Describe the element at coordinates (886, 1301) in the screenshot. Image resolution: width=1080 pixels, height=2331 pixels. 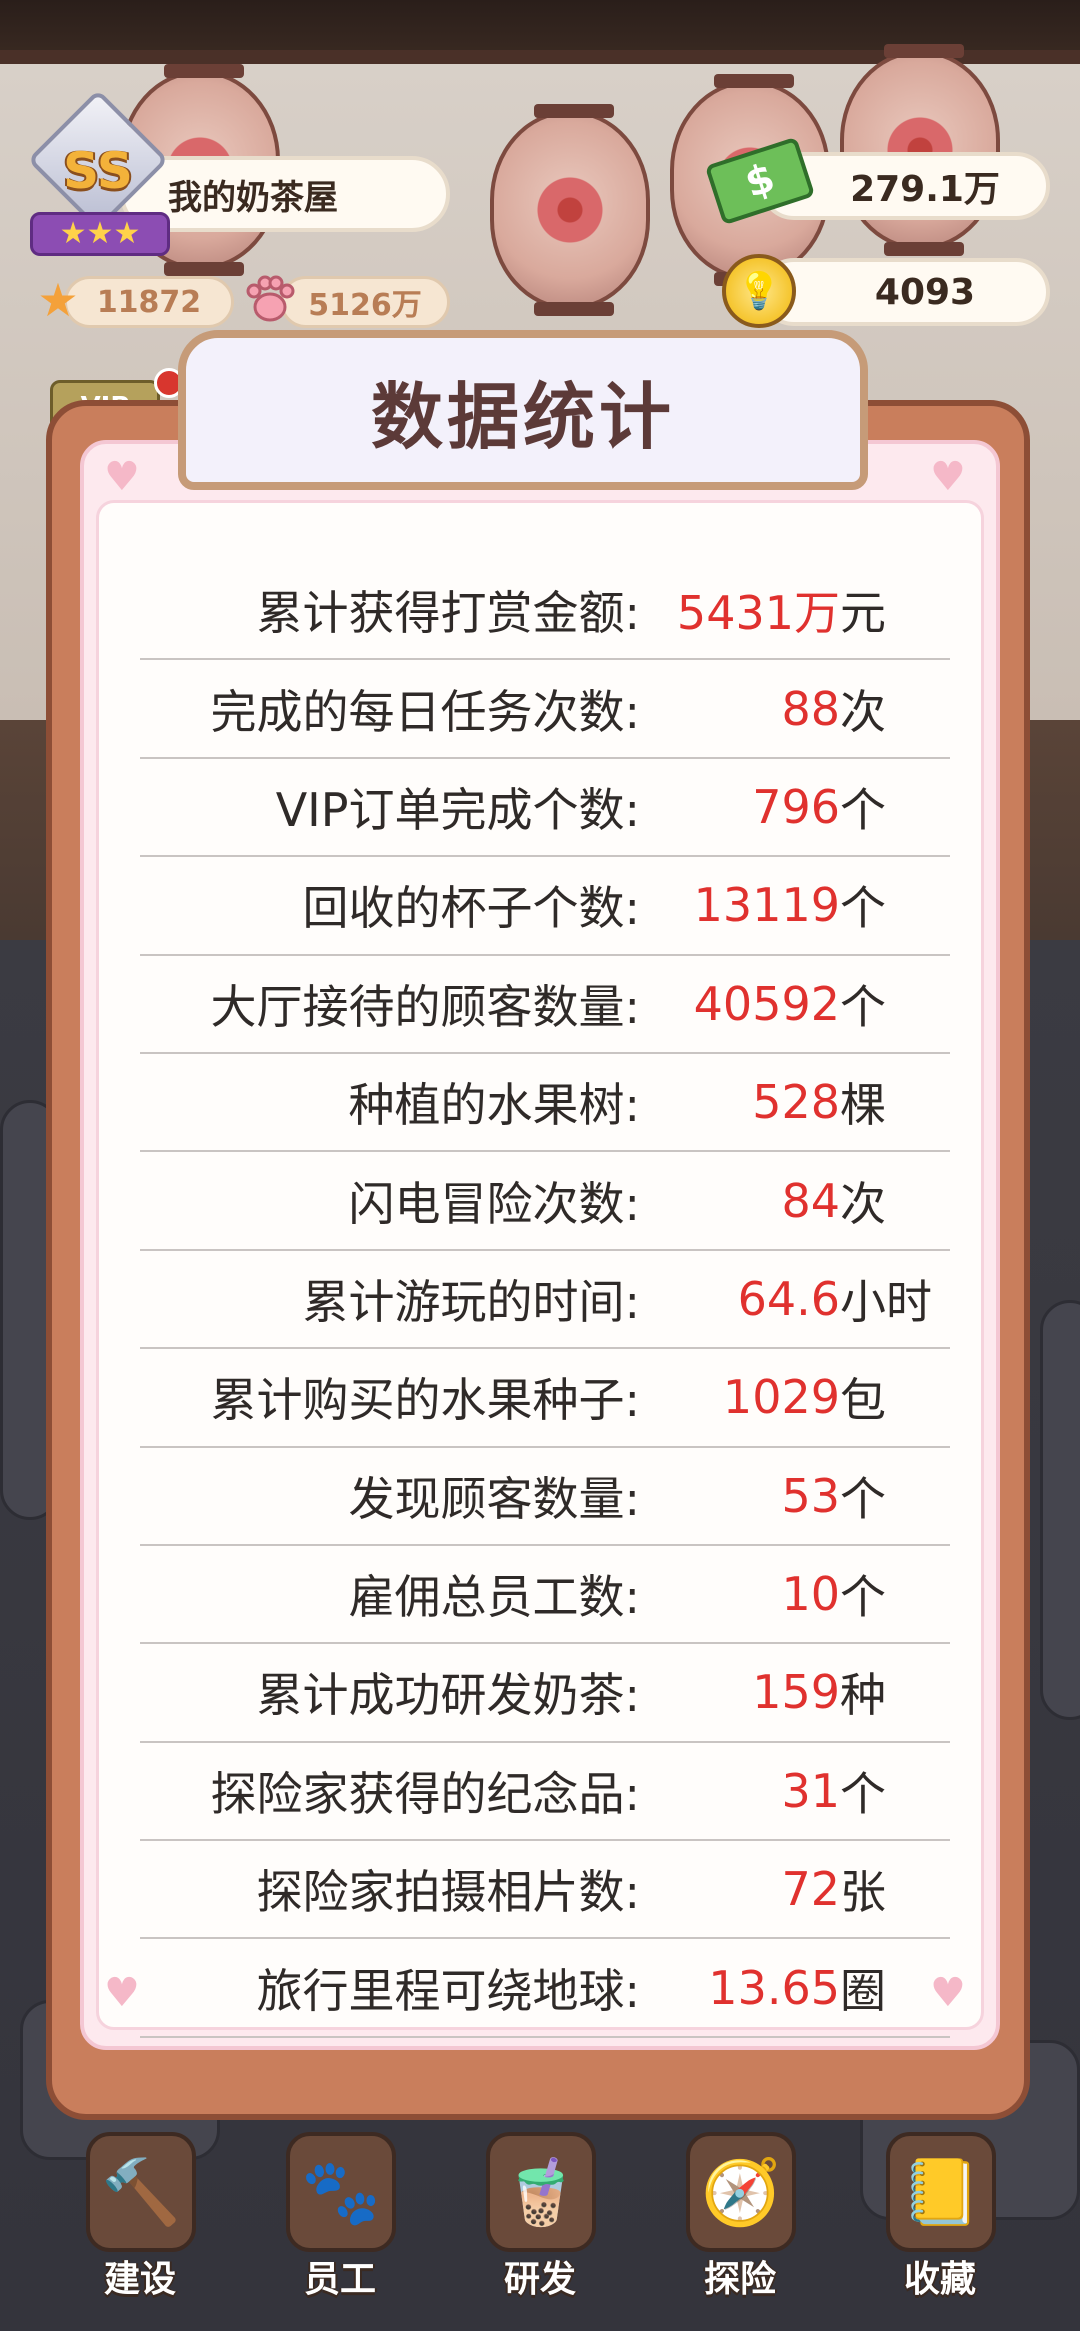
I see `stat-unit: 小时` at that location.